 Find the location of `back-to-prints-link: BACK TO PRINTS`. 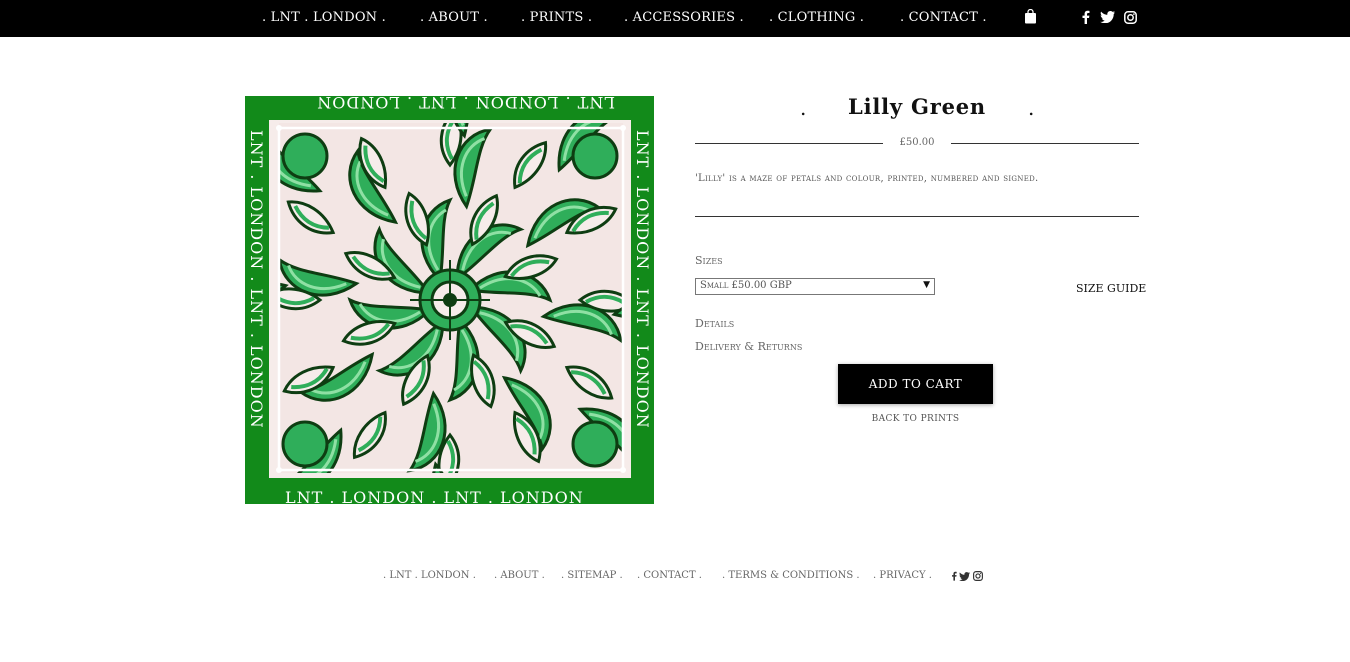

back-to-prints-link: BACK TO PRINTS is located at coordinates (915, 419).